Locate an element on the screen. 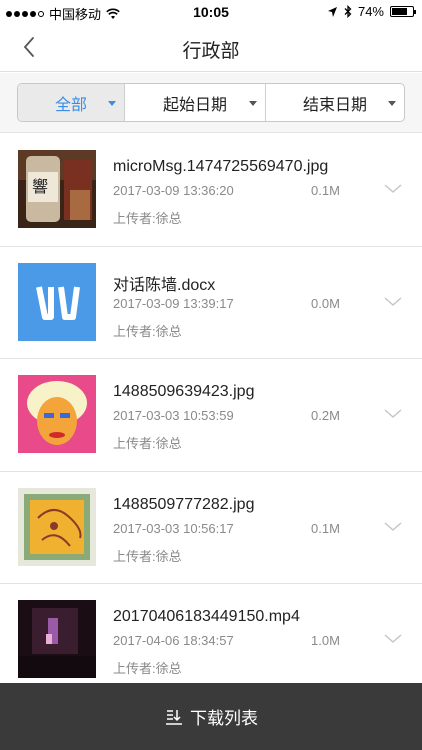 The height and width of the screenshot is (750, 422). battery-icon is located at coordinates (403, 11).